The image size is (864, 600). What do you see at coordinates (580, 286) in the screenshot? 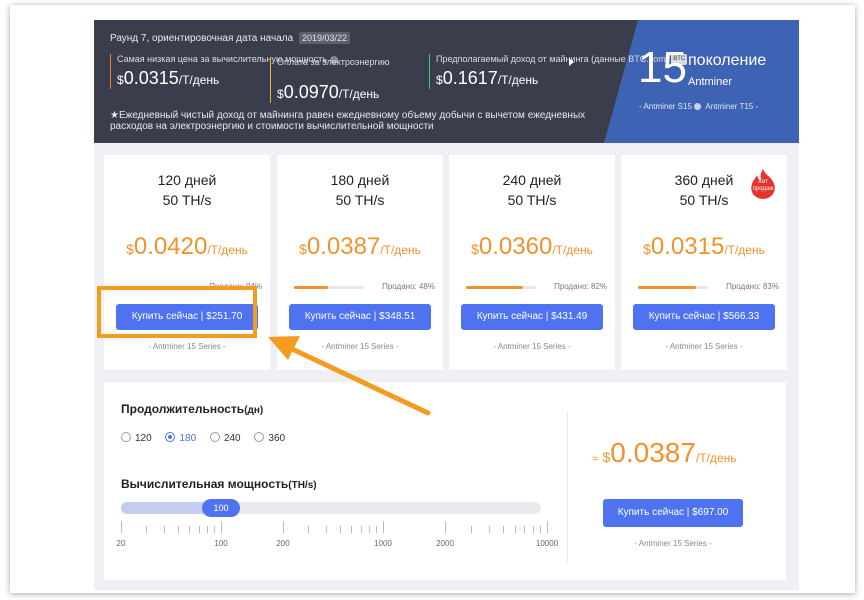
I see `sold-label: Продано: 82%` at bounding box center [580, 286].